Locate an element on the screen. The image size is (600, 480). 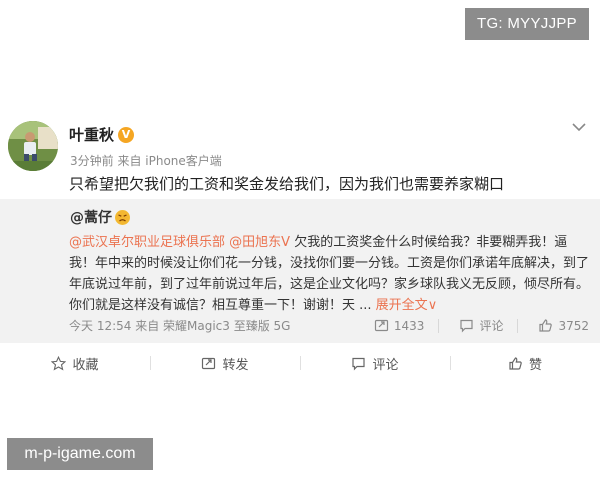
repost-footer-meta: 今天 12:54 来自 荣耀Magic3 至臻版 5G is located at coordinates (180, 326).